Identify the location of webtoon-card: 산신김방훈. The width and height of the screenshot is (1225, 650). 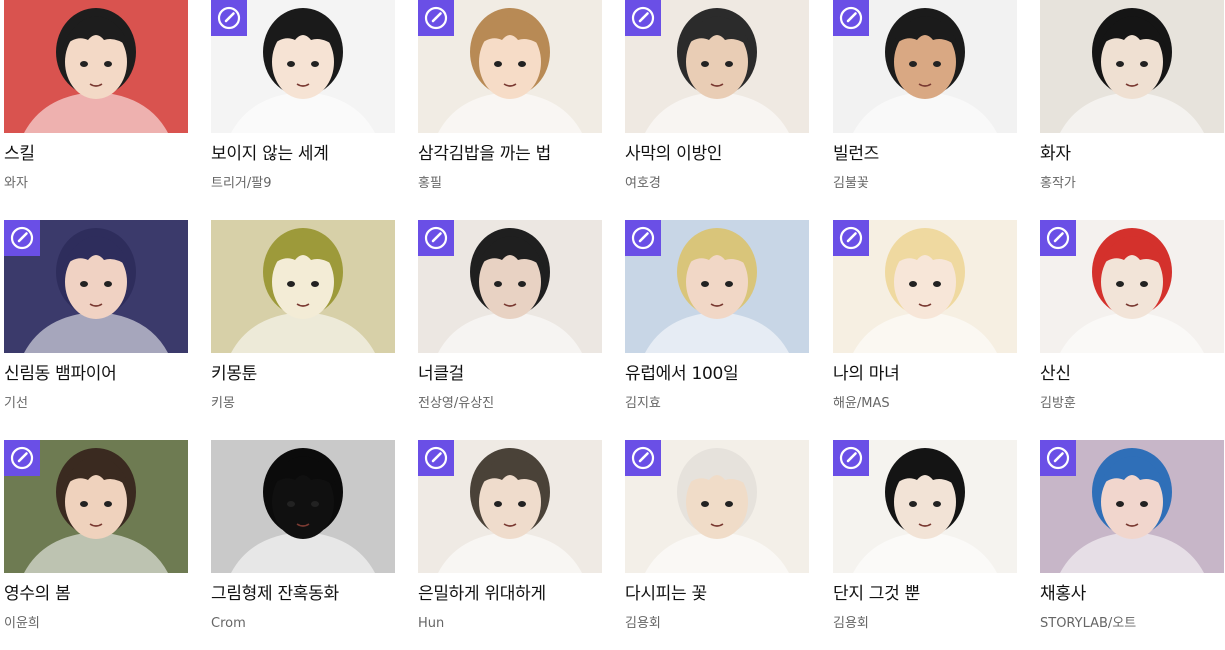
(1132, 325).